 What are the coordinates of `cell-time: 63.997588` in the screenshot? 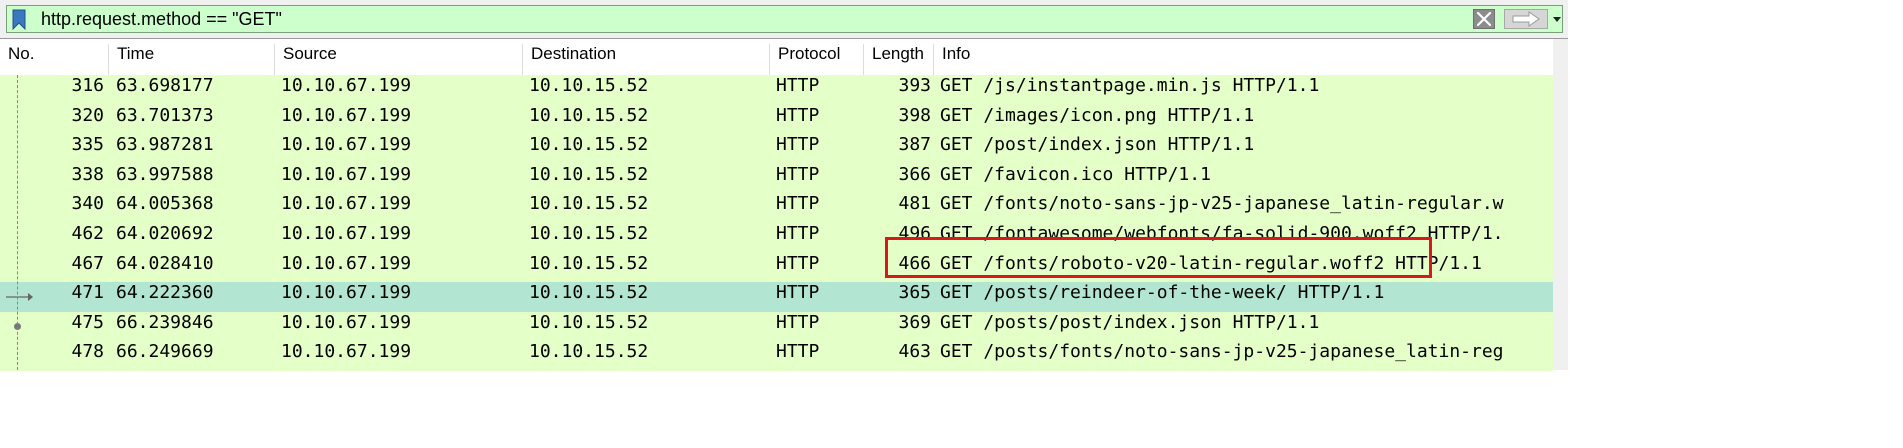 It's located at (165, 174).